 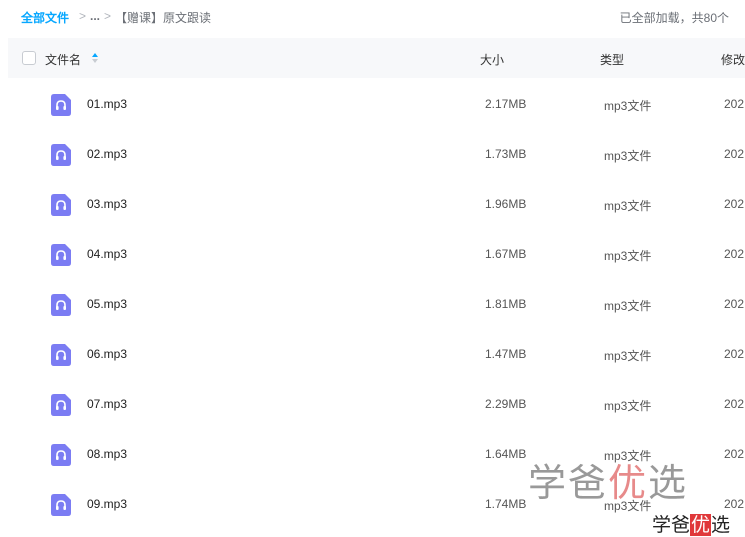 I want to click on column-header-modified: 修改, so click(x=733, y=59).